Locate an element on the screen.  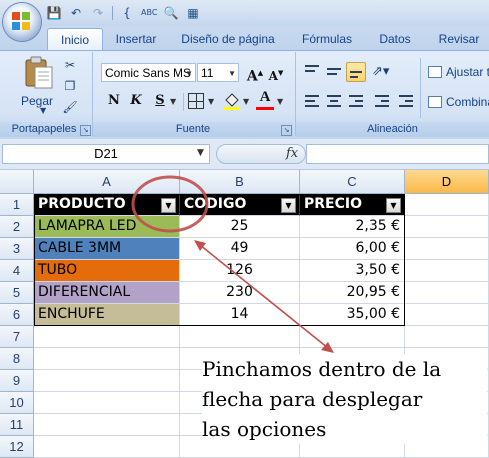
column-header-c: C is located at coordinates (352, 182).